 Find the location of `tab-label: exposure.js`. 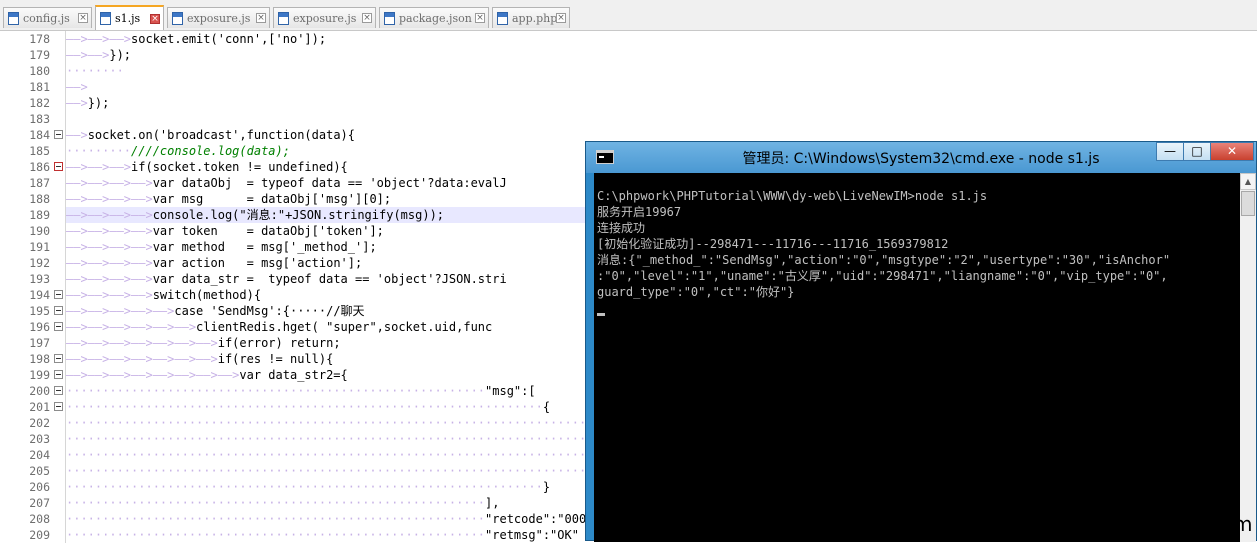

tab-label: exposure.js is located at coordinates (325, 18).